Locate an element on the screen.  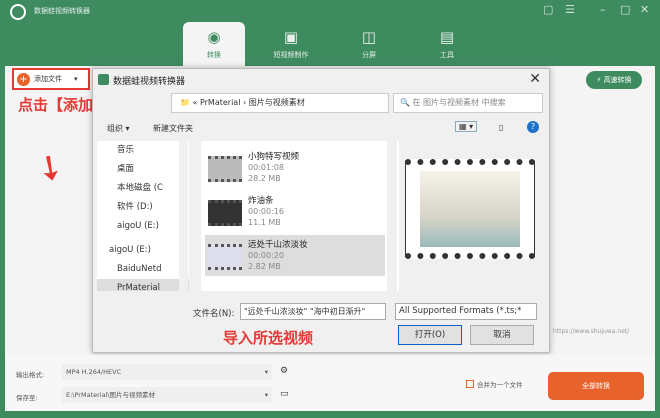
save-path-select: E:\PrMaterial\图片与视频素材 ▾ is located at coordinates (167, 395).